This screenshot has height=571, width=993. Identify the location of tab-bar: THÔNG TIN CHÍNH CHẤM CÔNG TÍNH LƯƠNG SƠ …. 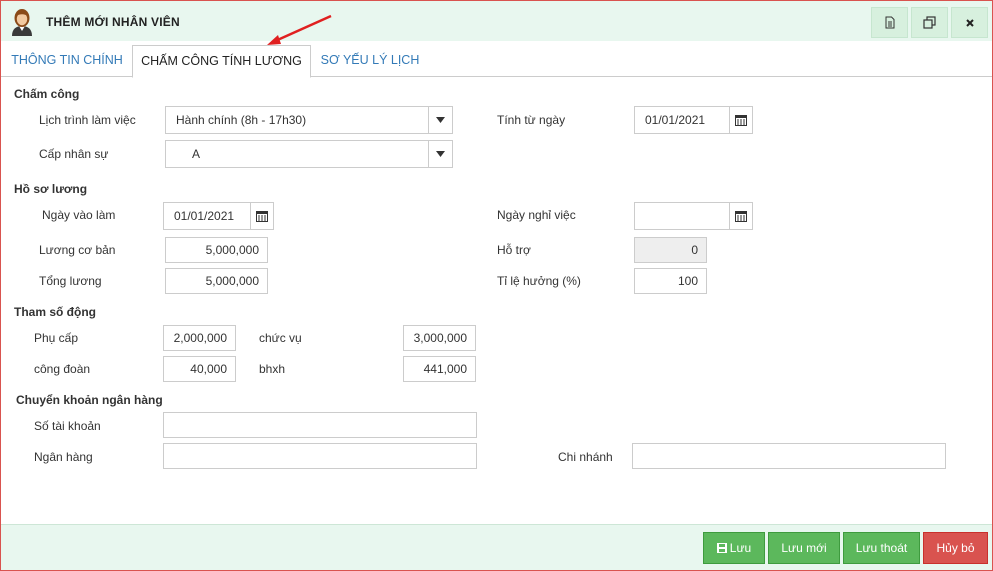
(496, 59).